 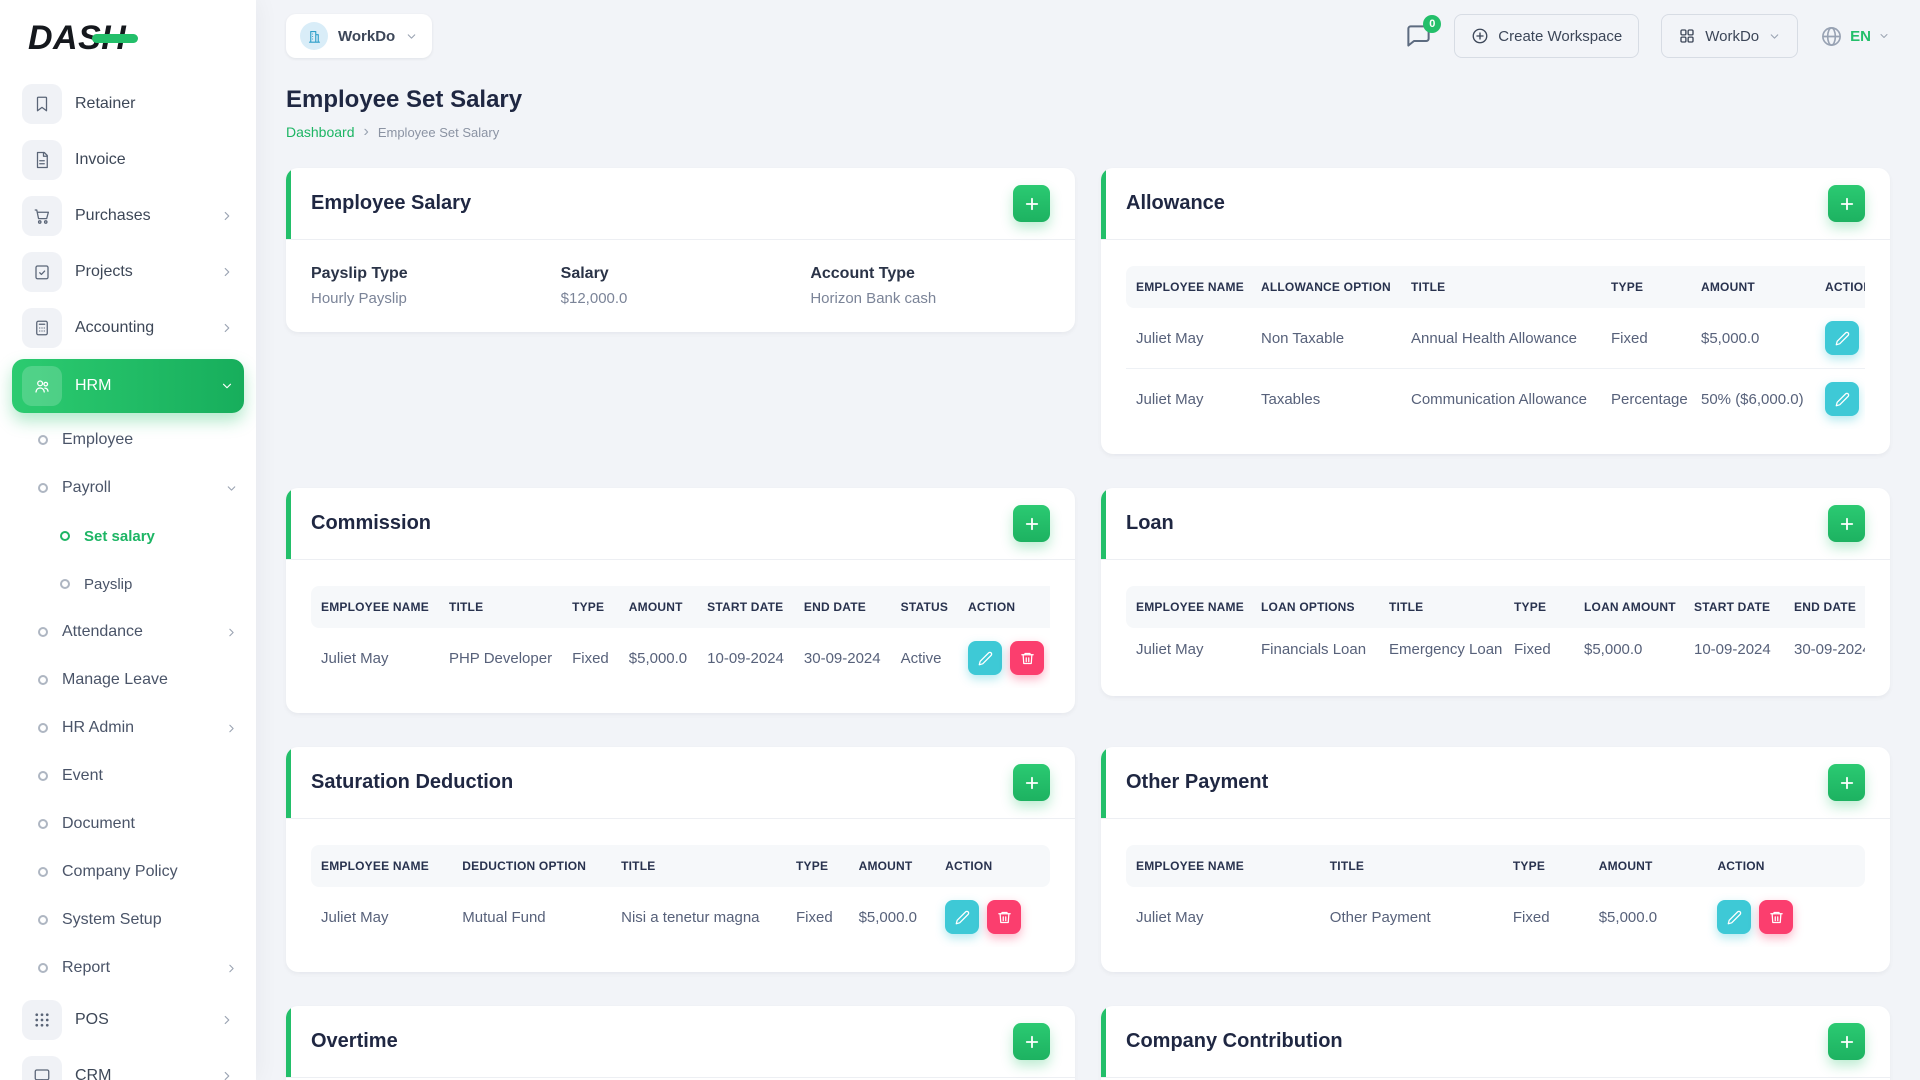 I want to click on sidebar-item-payslip: Payslip, so click(x=128, y=584).